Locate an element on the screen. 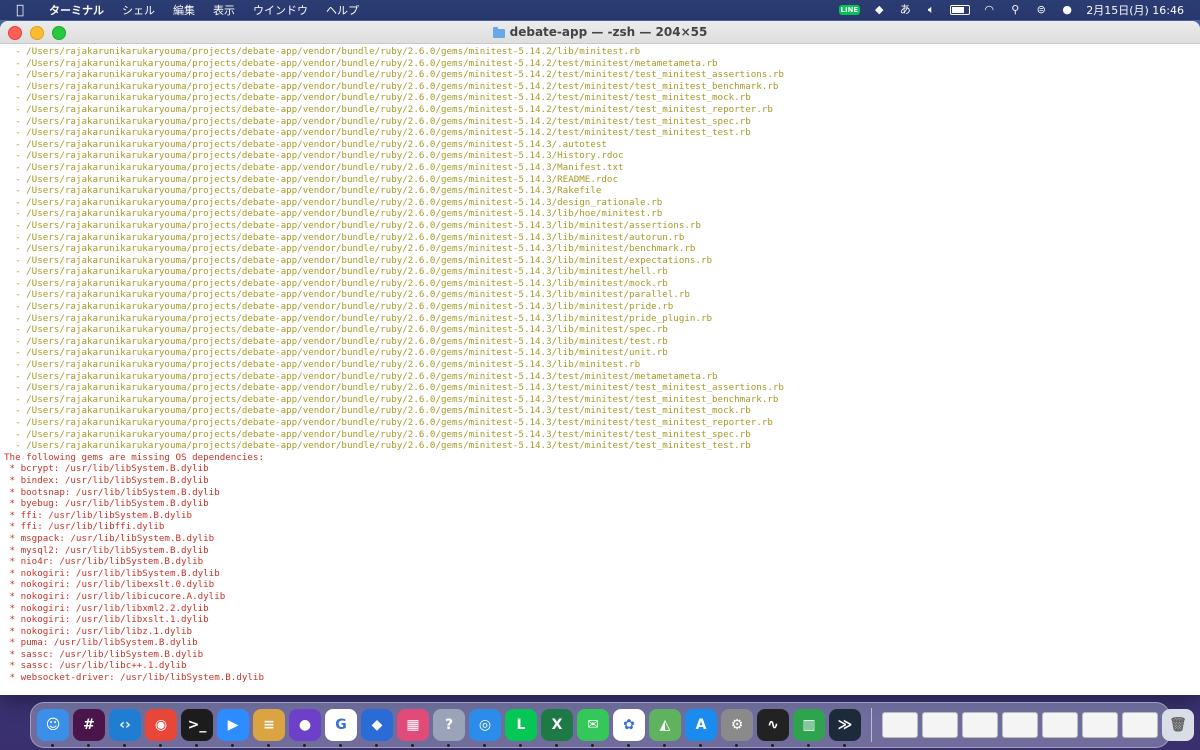 This screenshot has width=1200, height=750. zoom-window-button is located at coordinates (59, 33).